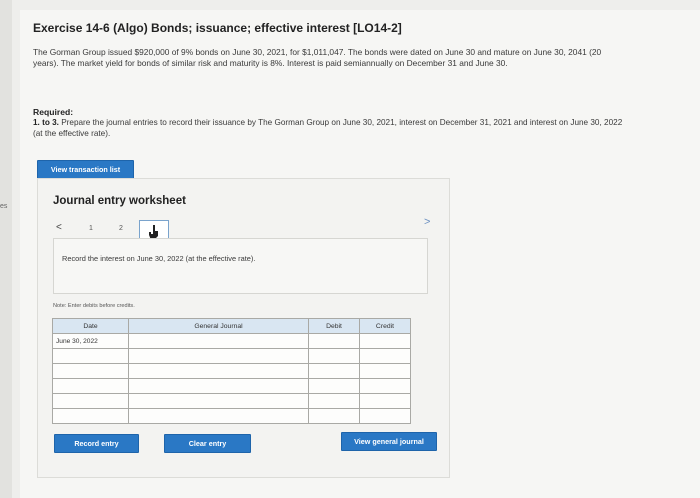  Describe the element at coordinates (53, 112) in the screenshot. I see `required-label: Required:` at that location.